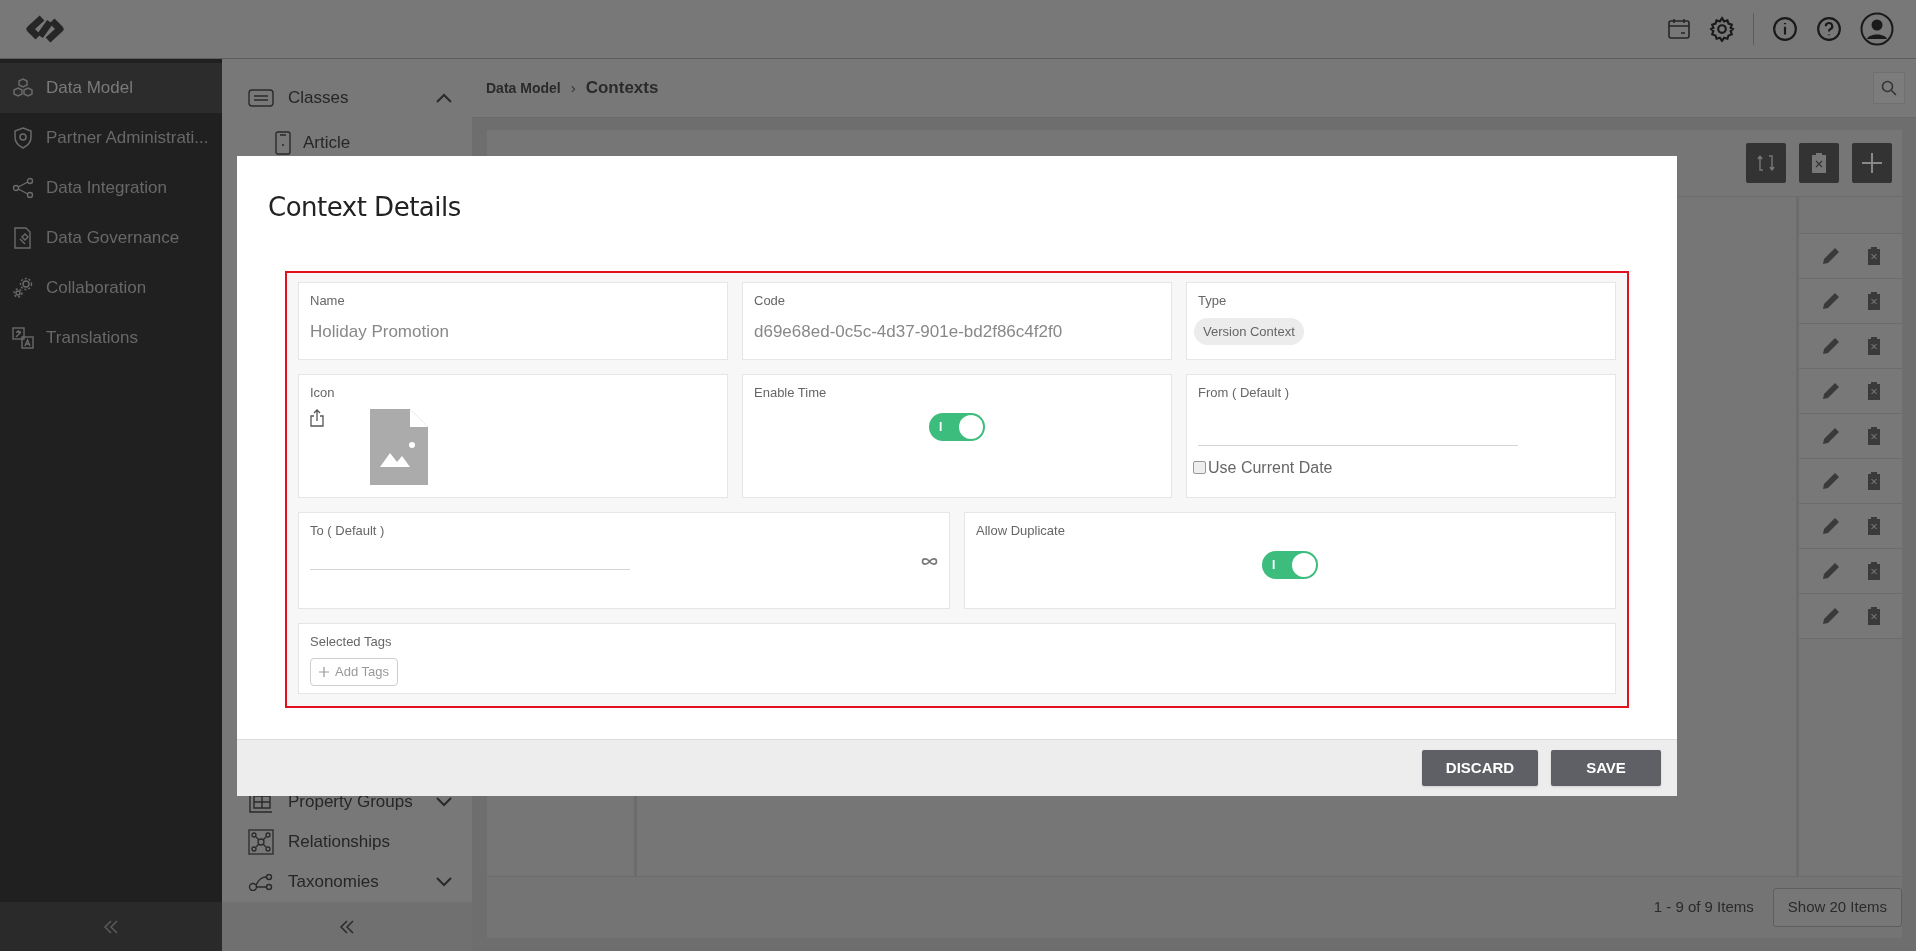 Image resolution: width=1916 pixels, height=951 pixels. Describe the element at coordinates (347, 531) in the screenshot. I see `field-label: To ( Default )` at that location.